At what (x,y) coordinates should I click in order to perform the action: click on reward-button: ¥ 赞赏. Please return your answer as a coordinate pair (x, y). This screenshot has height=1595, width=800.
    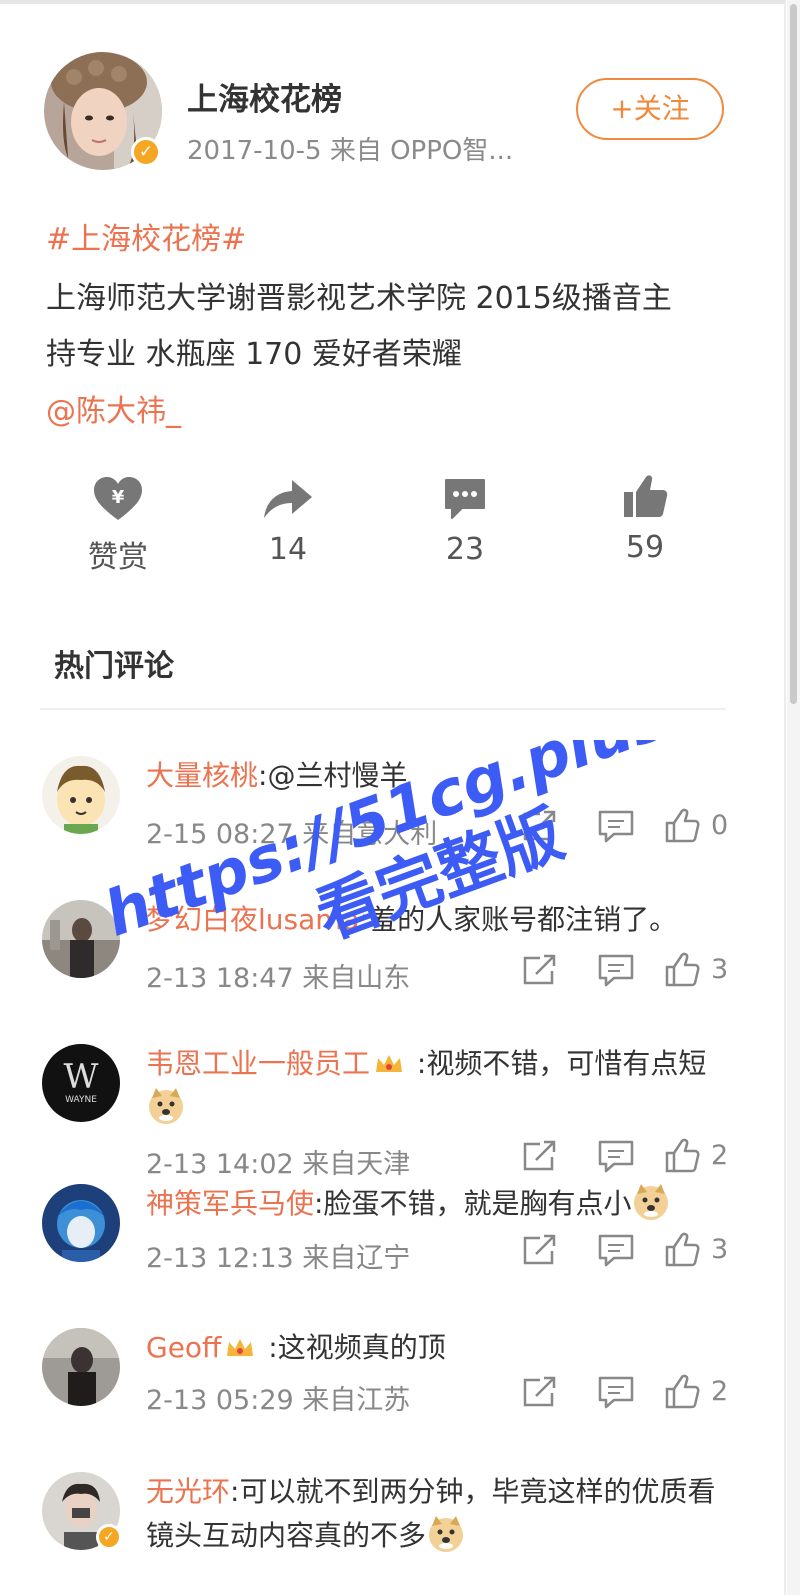
    Looking at the image, I should click on (118, 526).